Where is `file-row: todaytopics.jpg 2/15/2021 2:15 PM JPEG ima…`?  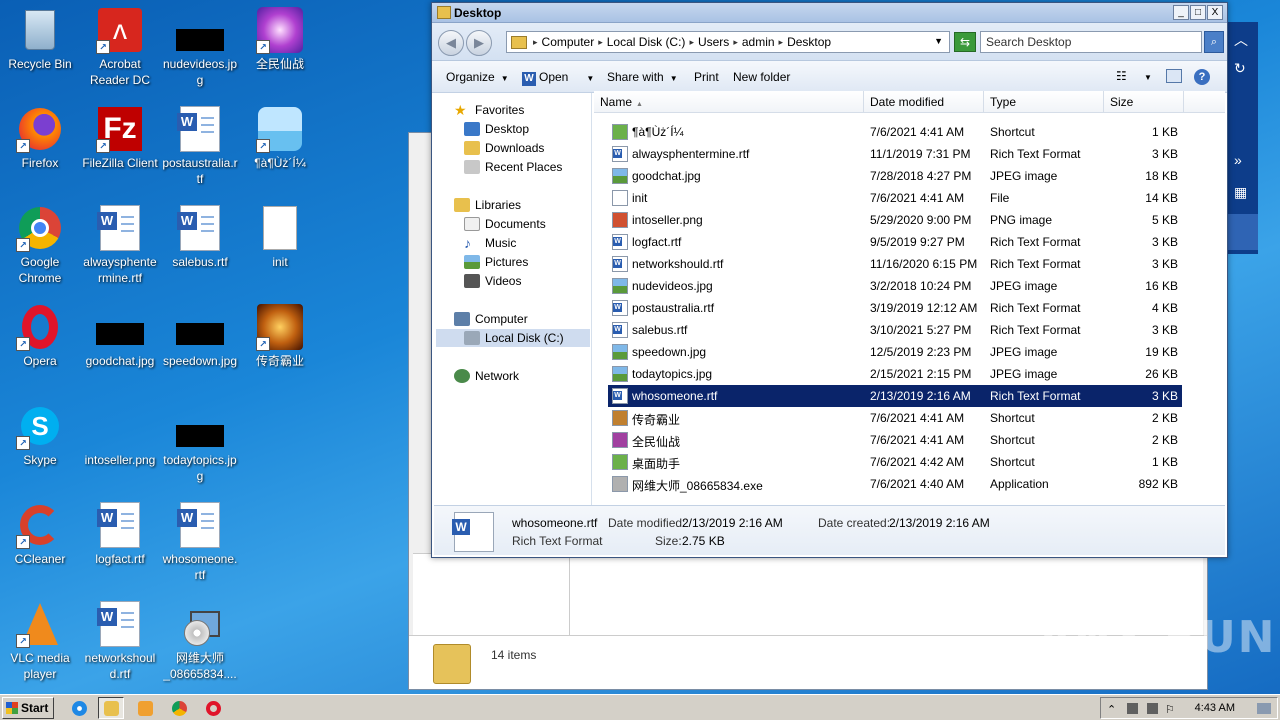
file-row: todaytopics.jpg 2/15/2021 2:15 PM JPEG ima… is located at coordinates (895, 374).